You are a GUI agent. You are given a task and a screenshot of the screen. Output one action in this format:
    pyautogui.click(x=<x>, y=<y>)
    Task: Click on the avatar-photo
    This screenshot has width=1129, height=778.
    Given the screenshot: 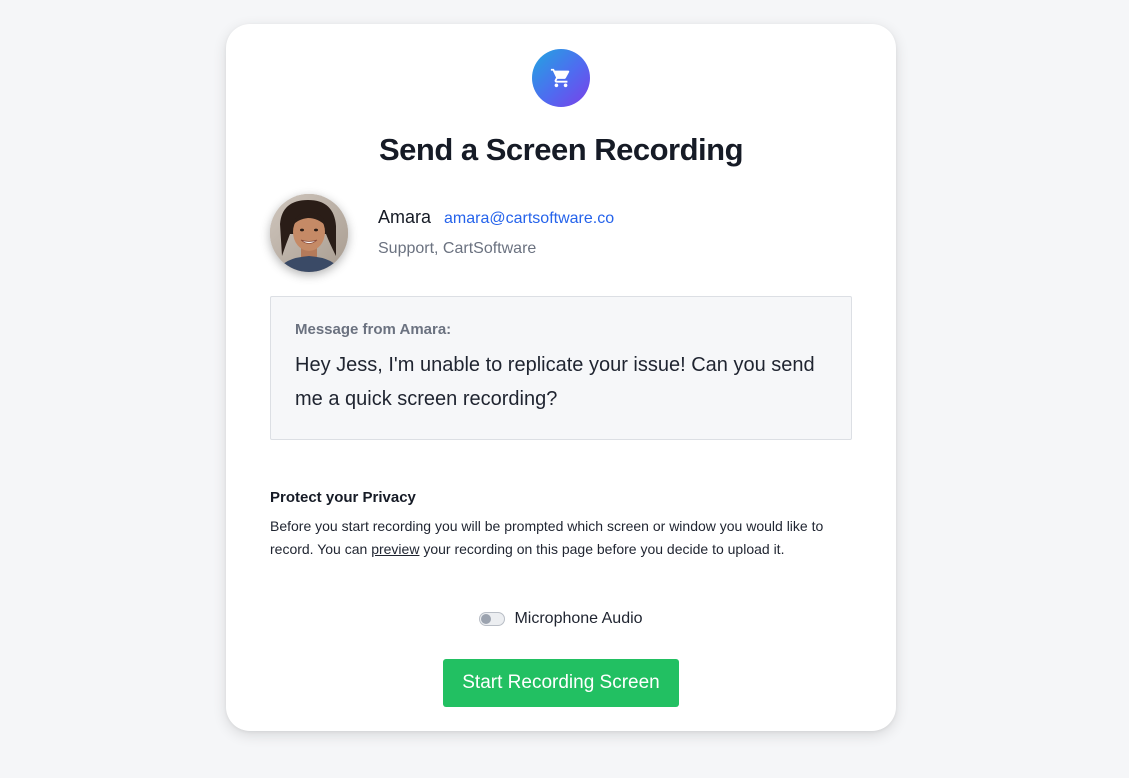 What is the action you would take?
    pyautogui.click(x=309, y=233)
    